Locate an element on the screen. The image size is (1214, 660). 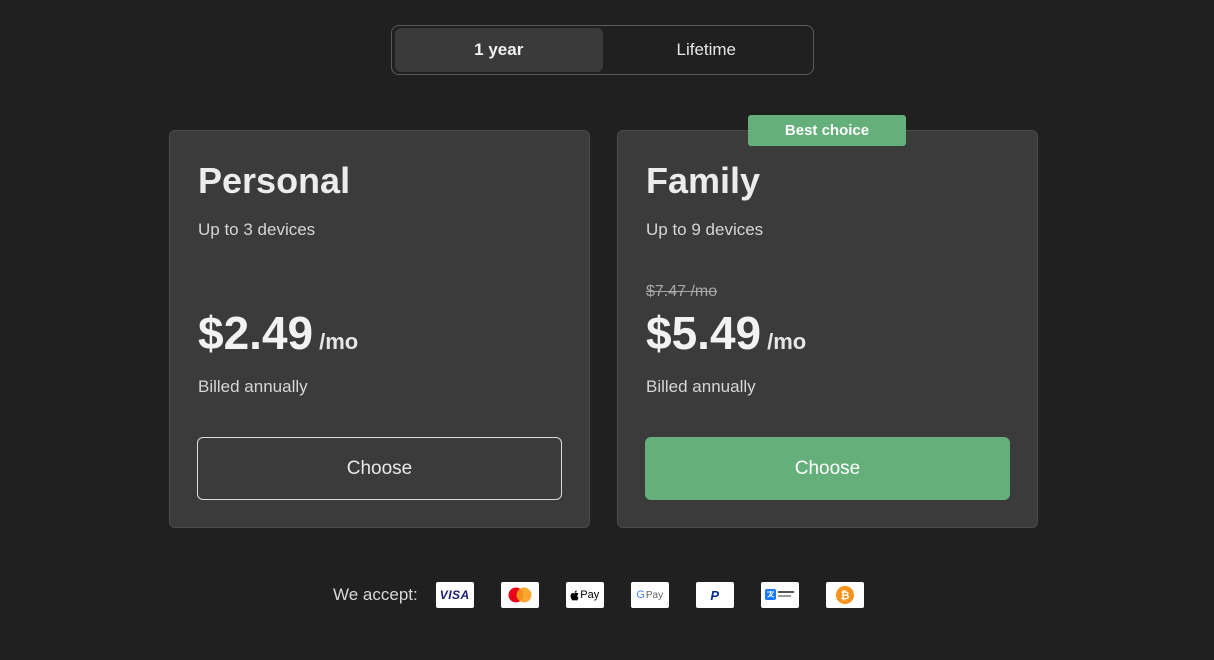
apple-pay-icon: Pay is located at coordinates (584, 595).